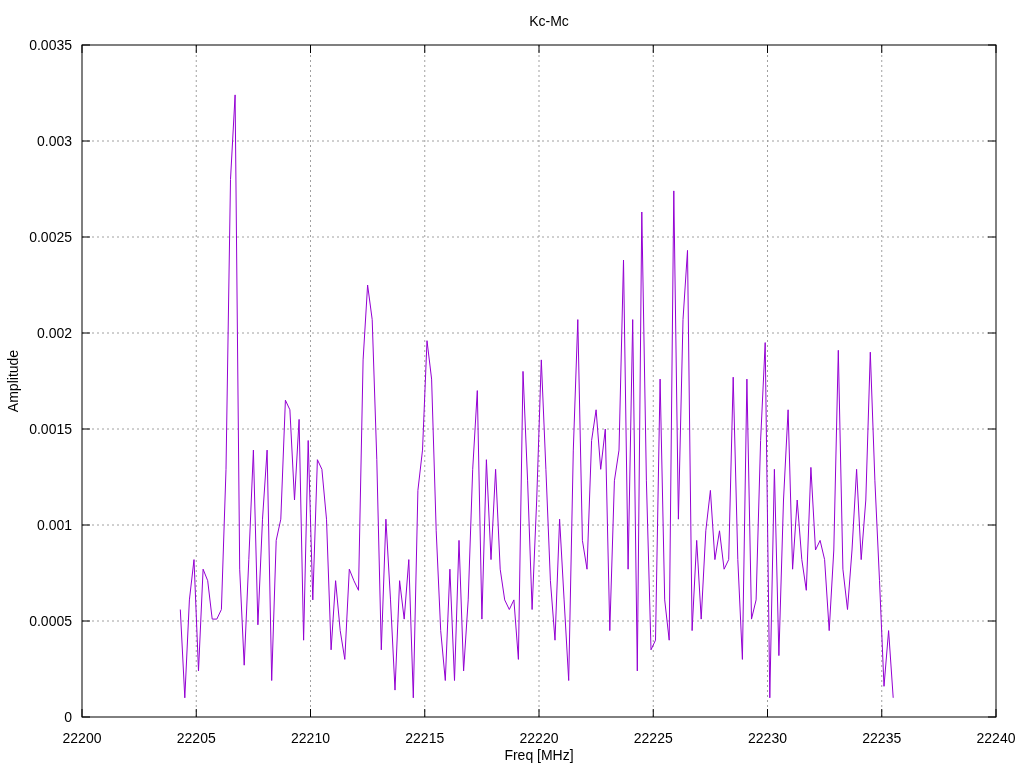 Image resolution: width=1024 pixels, height=768 pixels. What do you see at coordinates (50, 429) in the screenshot?
I see `y-tick-label: 0.0015` at bounding box center [50, 429].